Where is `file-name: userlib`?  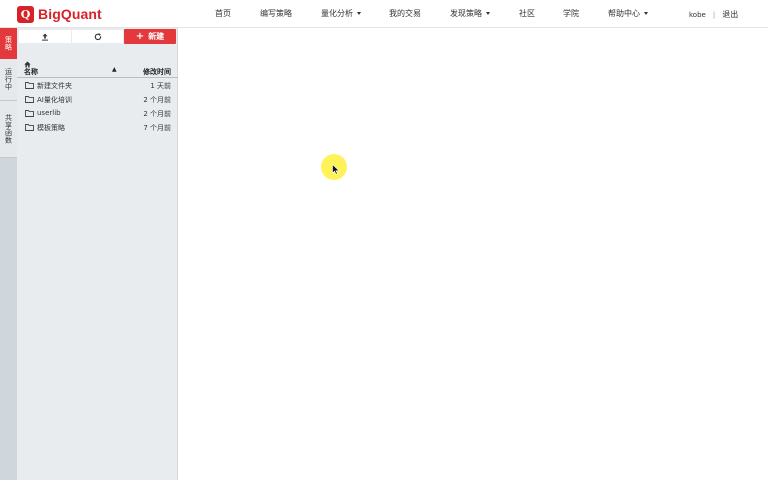
file-name: userlib is located at coordinates (49, 113).